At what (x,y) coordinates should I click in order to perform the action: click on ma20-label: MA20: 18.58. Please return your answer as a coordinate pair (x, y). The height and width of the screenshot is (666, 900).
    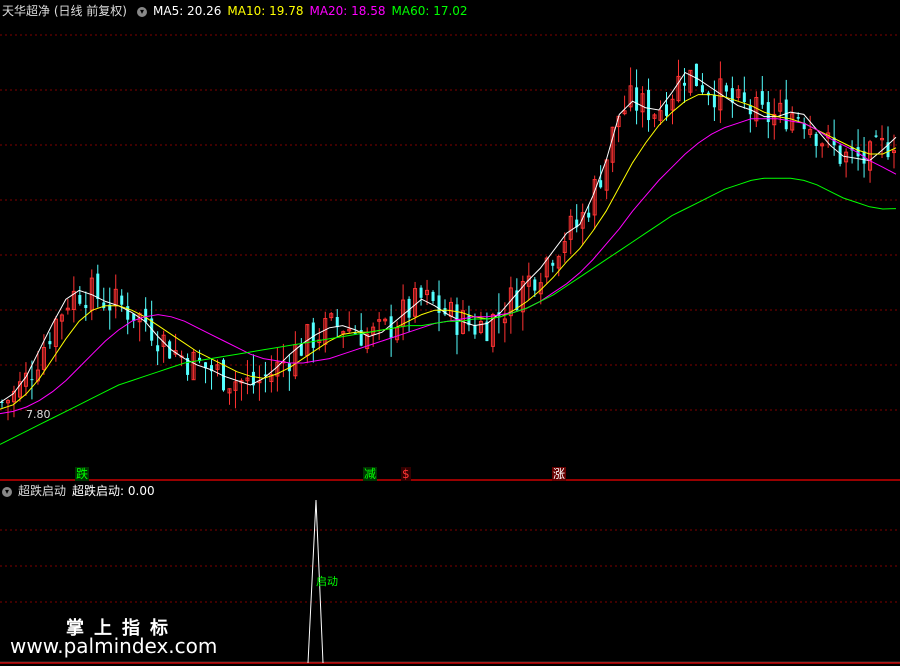
    Looking at the image, I should click on (347, 11).